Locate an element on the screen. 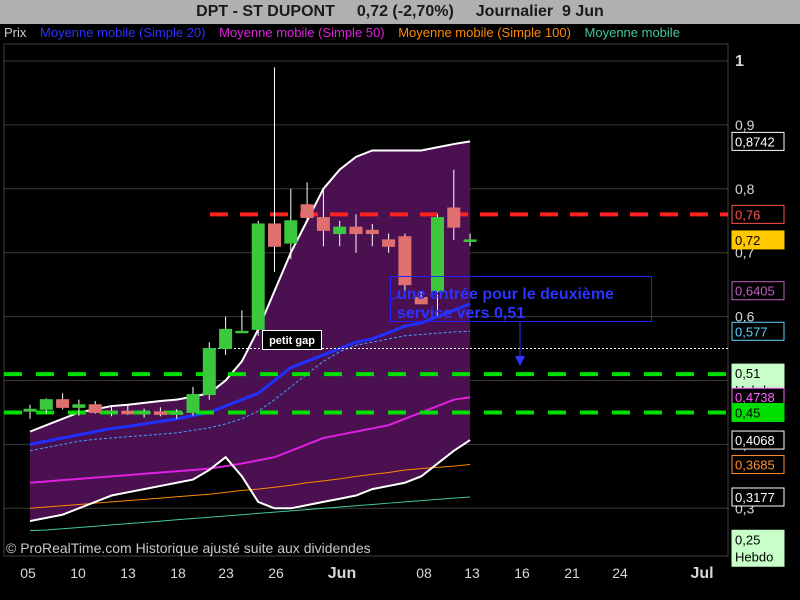  y-tick-label-2: 0,8 is located at coordinates (745, 189).